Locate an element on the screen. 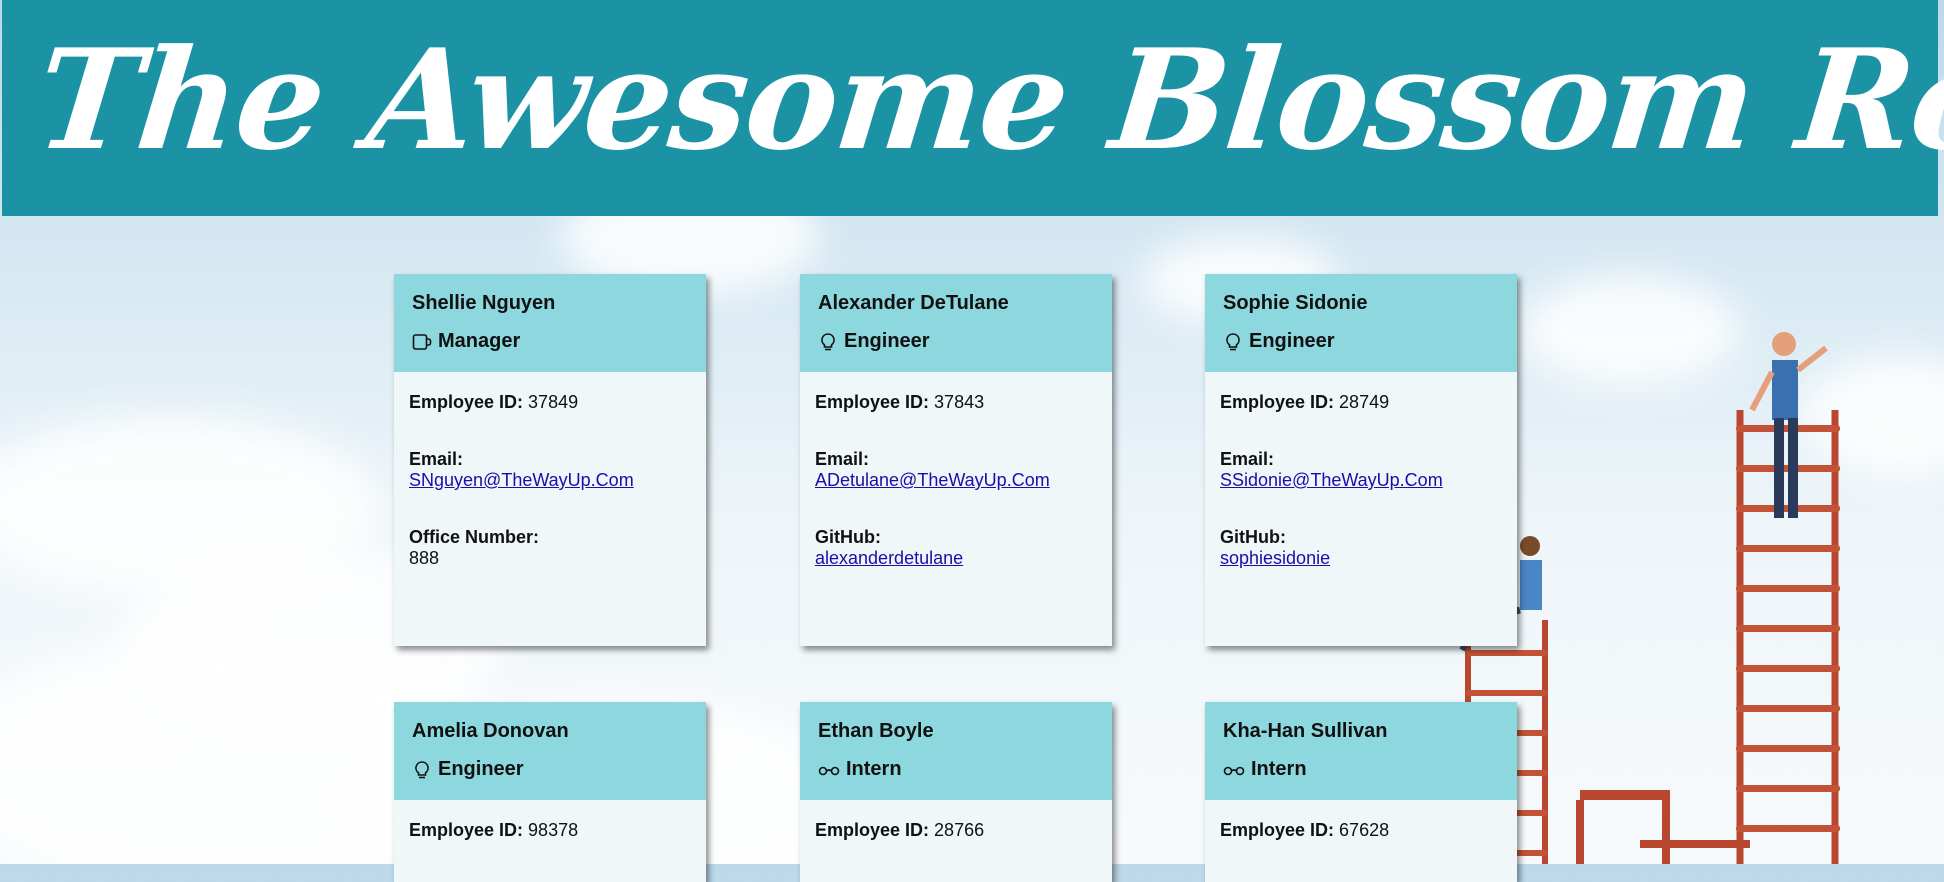 This screenshot has width=1944, height=882. email-field: Email: ADetulane@TheWayUp.Com is located at coordinates (955, 470).